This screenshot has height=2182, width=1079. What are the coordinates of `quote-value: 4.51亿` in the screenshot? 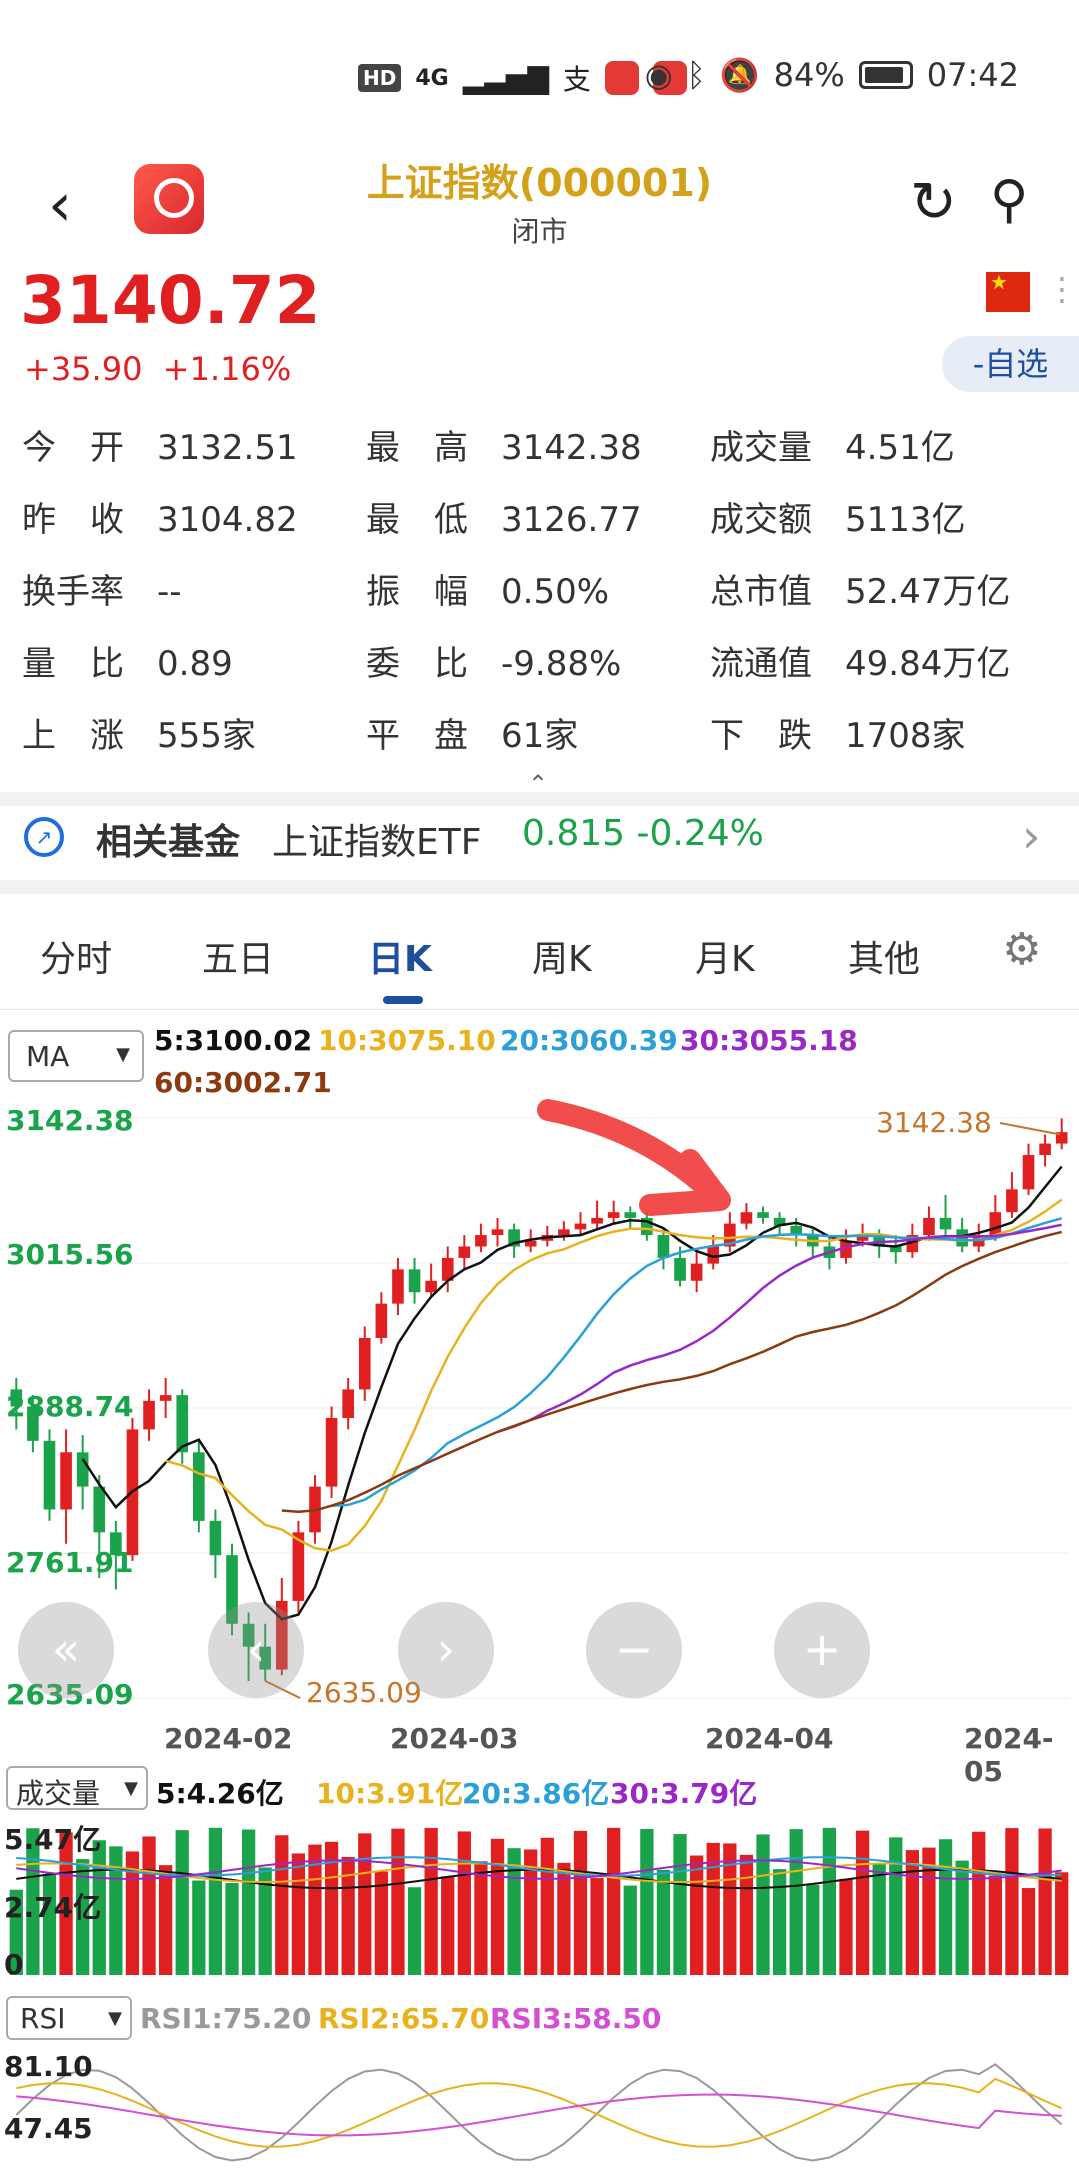 It's located at (900, 448).